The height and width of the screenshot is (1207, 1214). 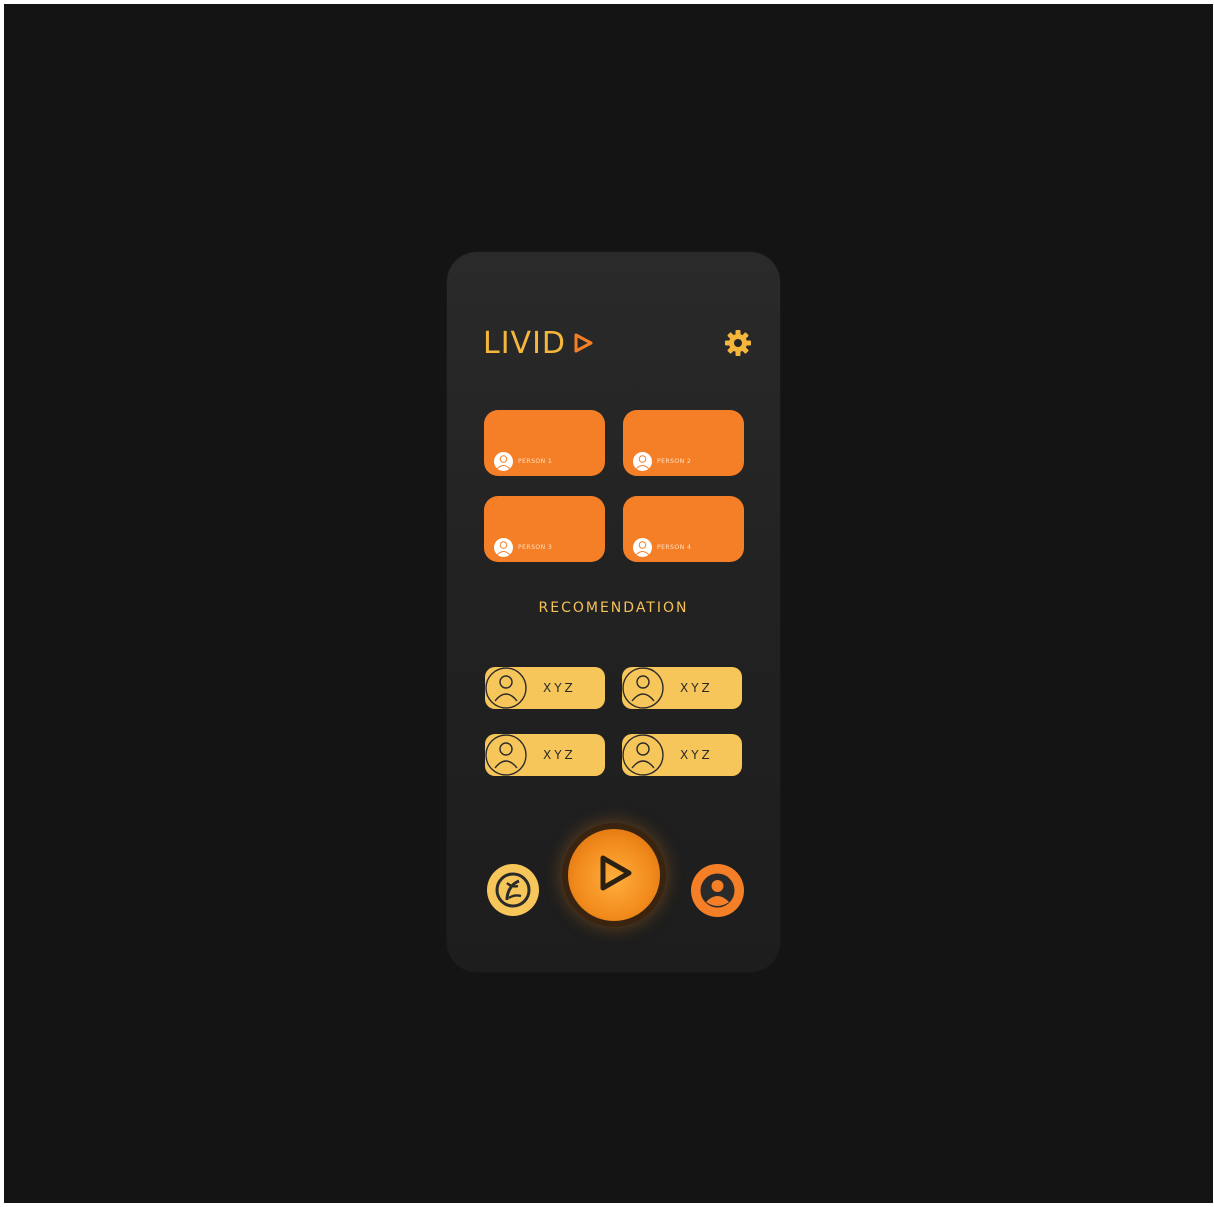 I want to click on app-logo: LIVID, so click(x=538, y=343).